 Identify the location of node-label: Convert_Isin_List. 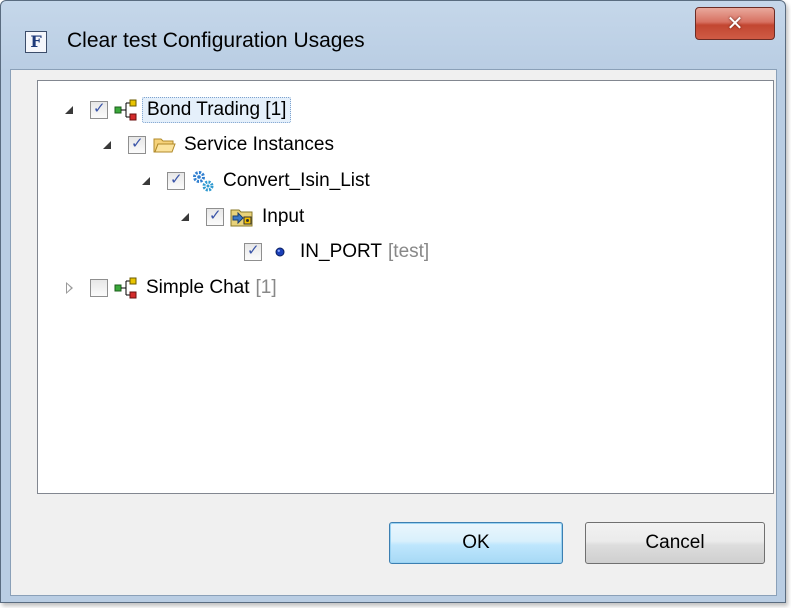
(296, 180).